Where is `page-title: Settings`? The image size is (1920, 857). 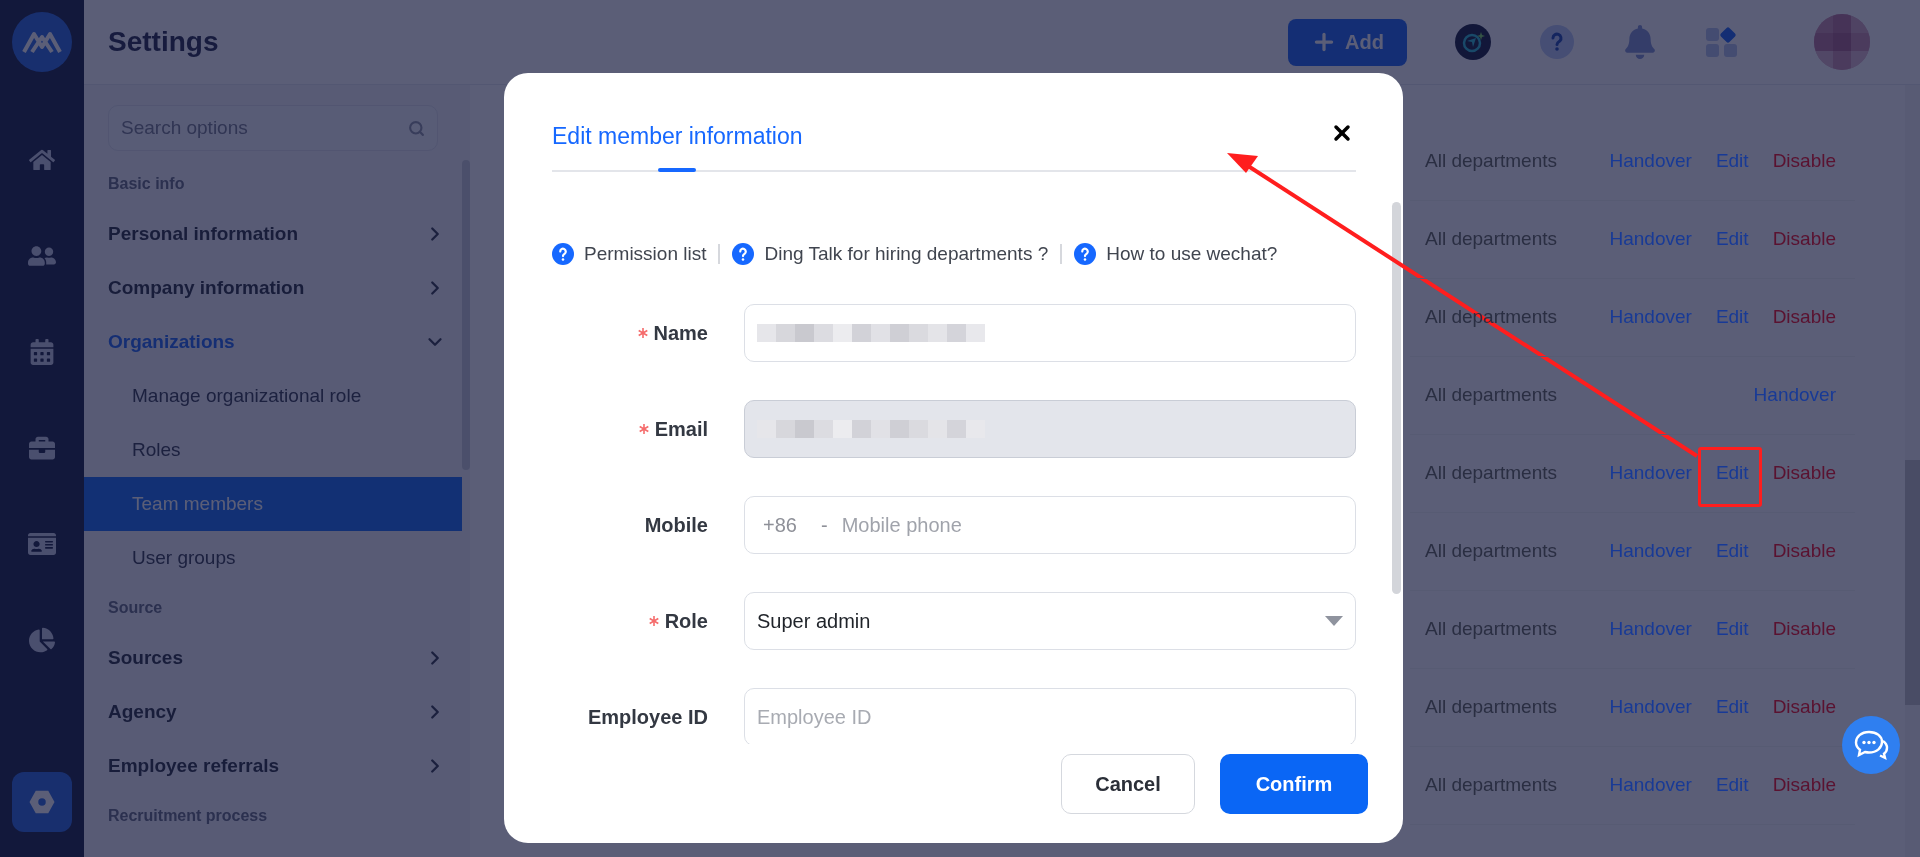 page-title: Settings is located at coordinates (163, 42).